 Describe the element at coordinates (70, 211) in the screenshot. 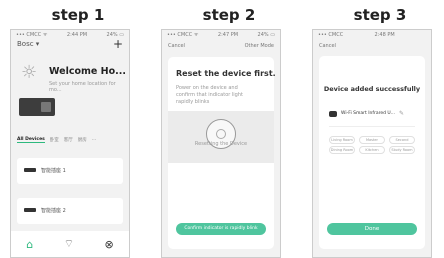

I see `device-card: 智能插座 2` at that location.